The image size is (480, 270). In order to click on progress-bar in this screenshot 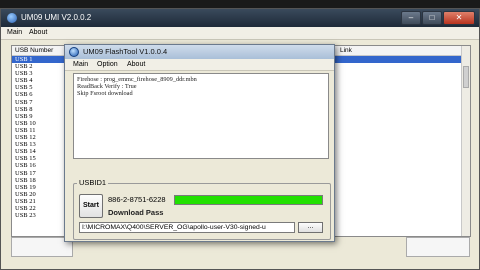, I will do `click(248, 200)`.